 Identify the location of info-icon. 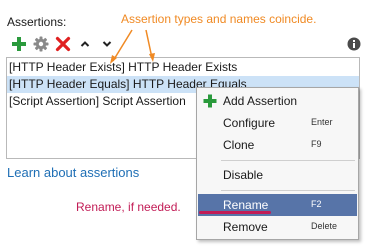
(354, 44).